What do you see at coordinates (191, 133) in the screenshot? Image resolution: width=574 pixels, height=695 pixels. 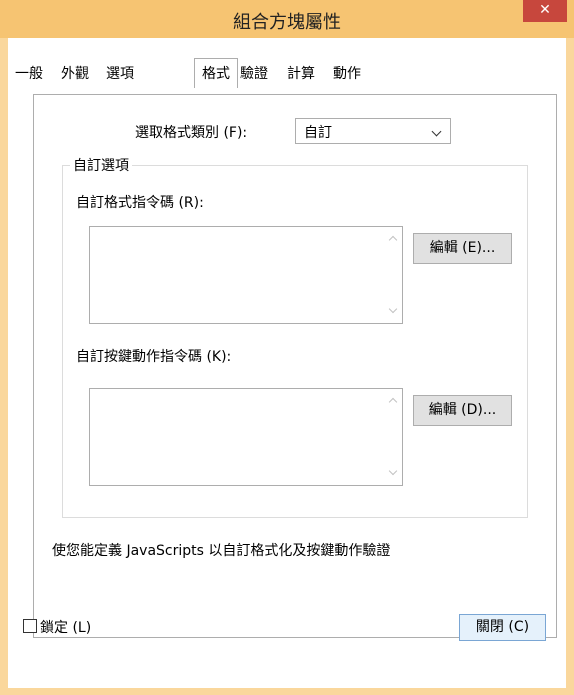 I see `format-category-label: 選取格式類別 (F):` at bounding box center [191, 133].